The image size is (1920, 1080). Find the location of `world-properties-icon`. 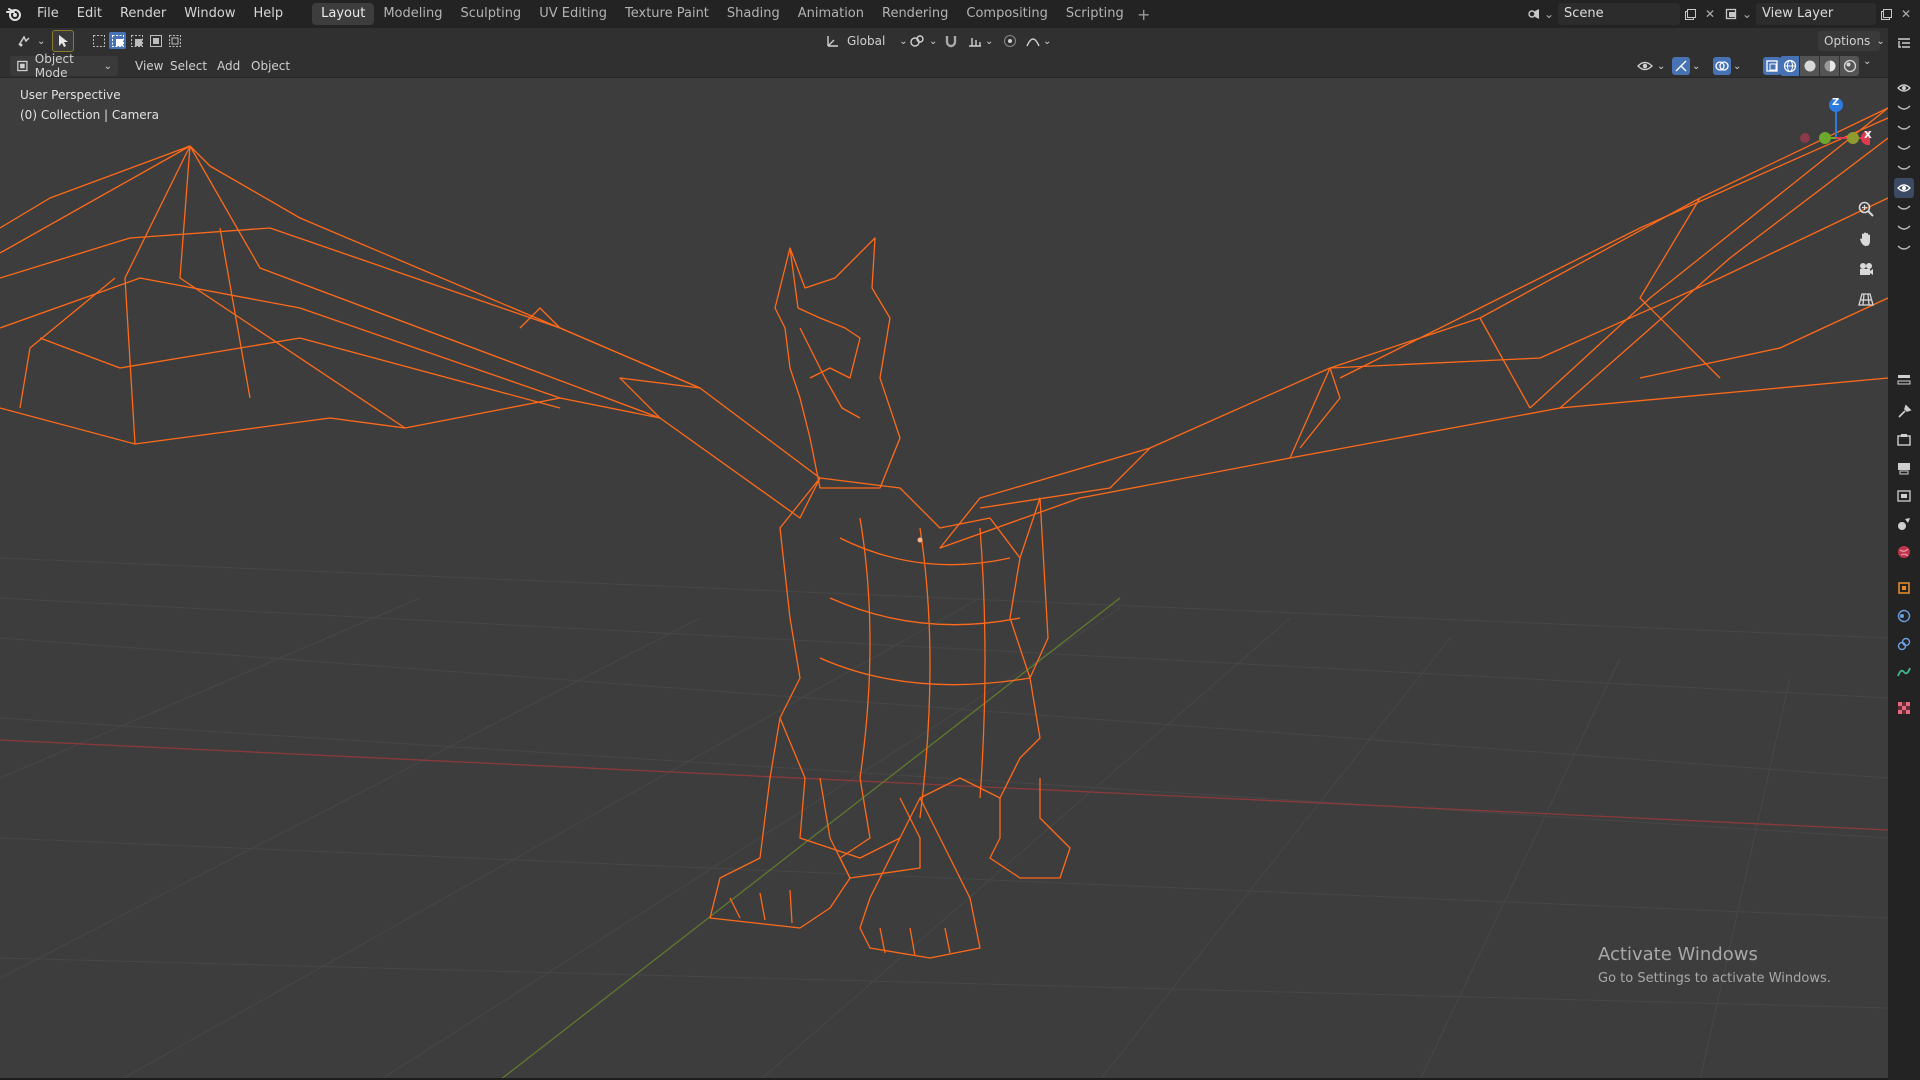

world-properties-icon is located at coordinates (1904, 552).